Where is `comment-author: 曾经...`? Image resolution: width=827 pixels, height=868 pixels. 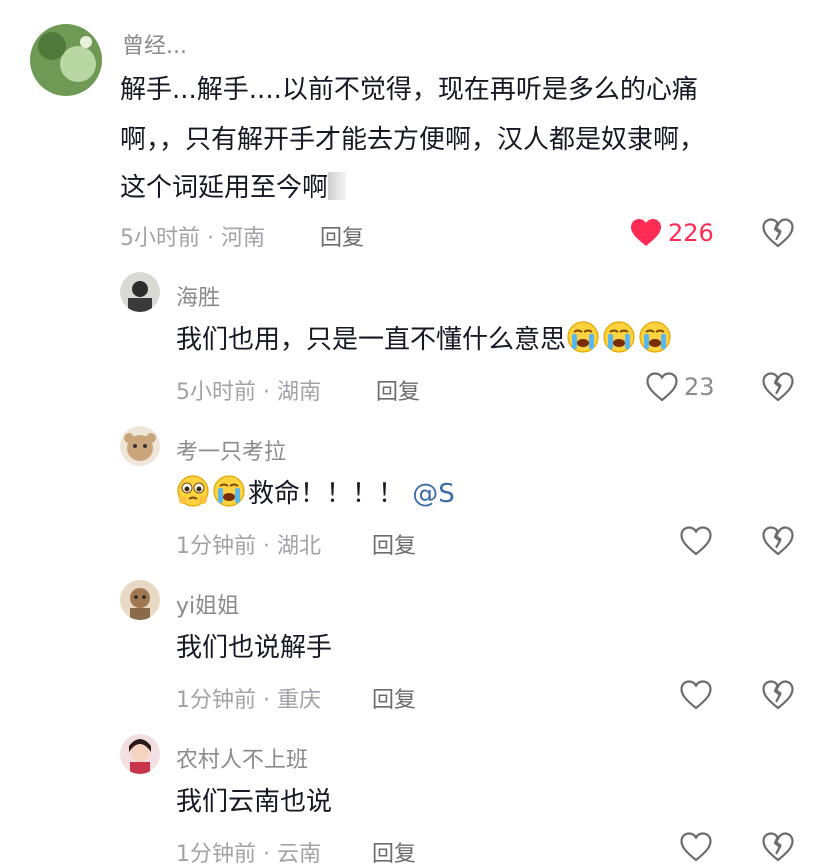 comment-author: 曾经... is located at coordinates (154, 44).